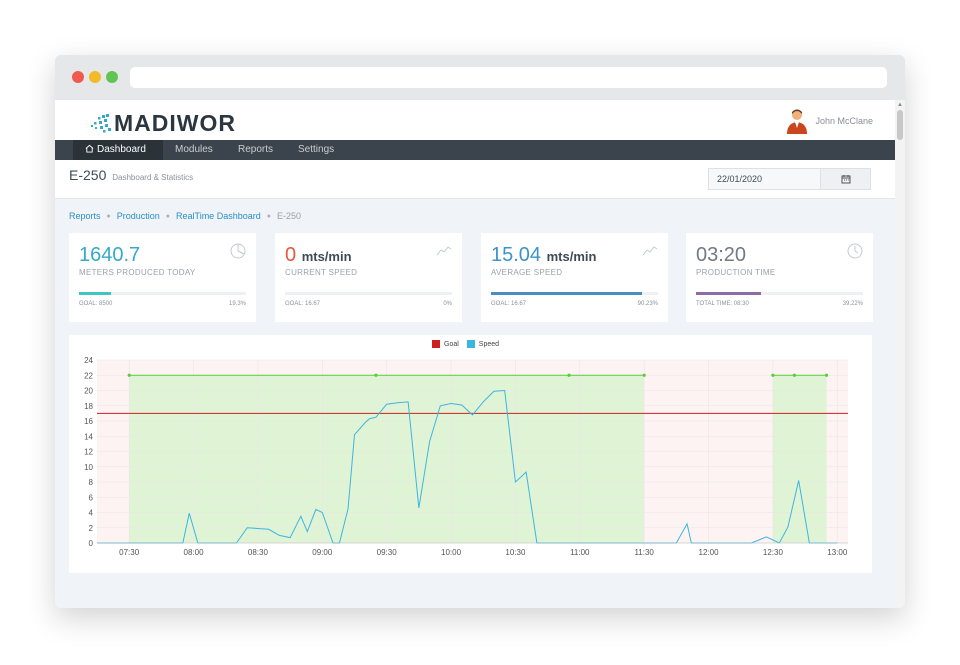 The height and width of the screenshot is (665, 960). What do you see at coordinates (112, 77) in the screenshot?
I see `maximize-window-button` at bounding box center [112, 77].